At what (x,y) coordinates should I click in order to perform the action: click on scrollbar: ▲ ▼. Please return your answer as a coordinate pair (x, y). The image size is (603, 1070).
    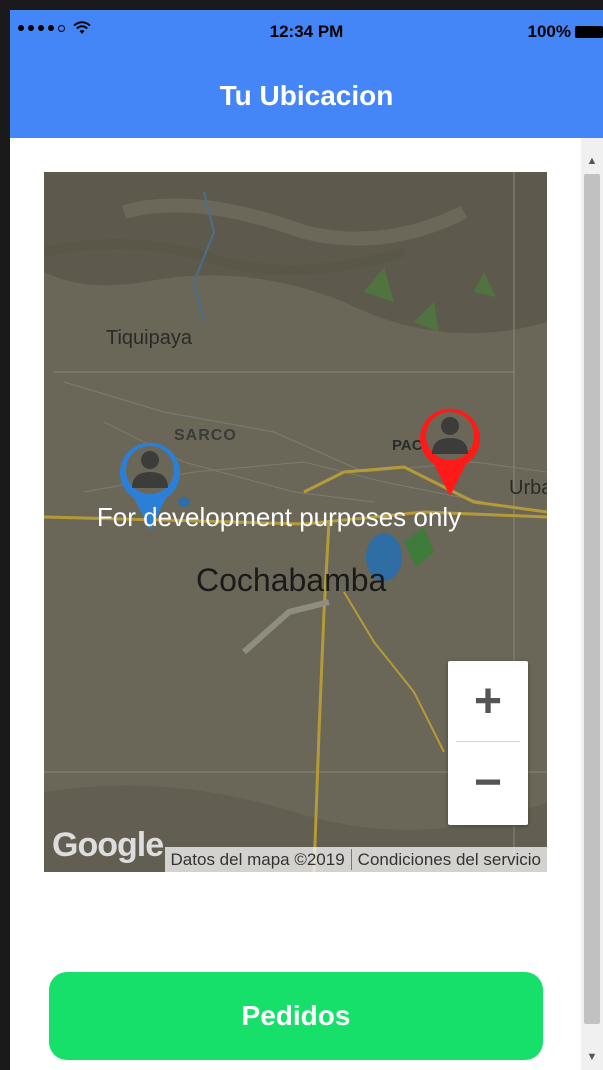
    Looking at the image, I should click on (592, 604).